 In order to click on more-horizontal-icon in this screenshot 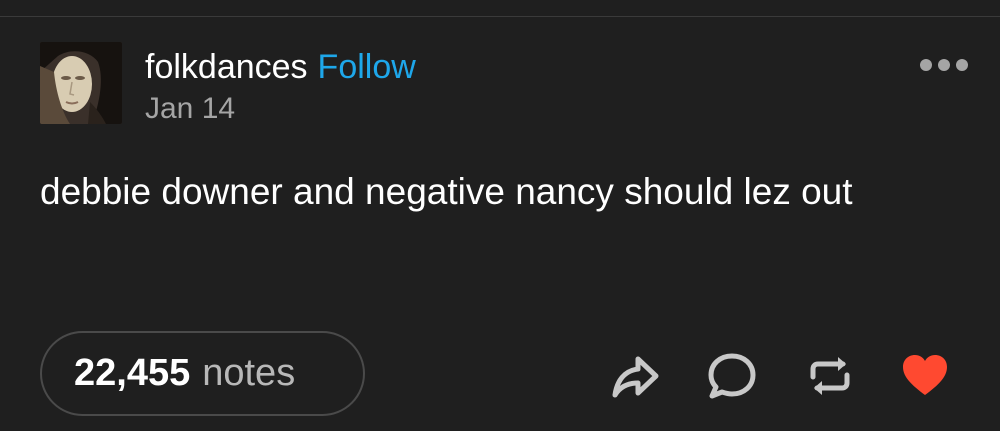, I will do `click(944, 65)`.